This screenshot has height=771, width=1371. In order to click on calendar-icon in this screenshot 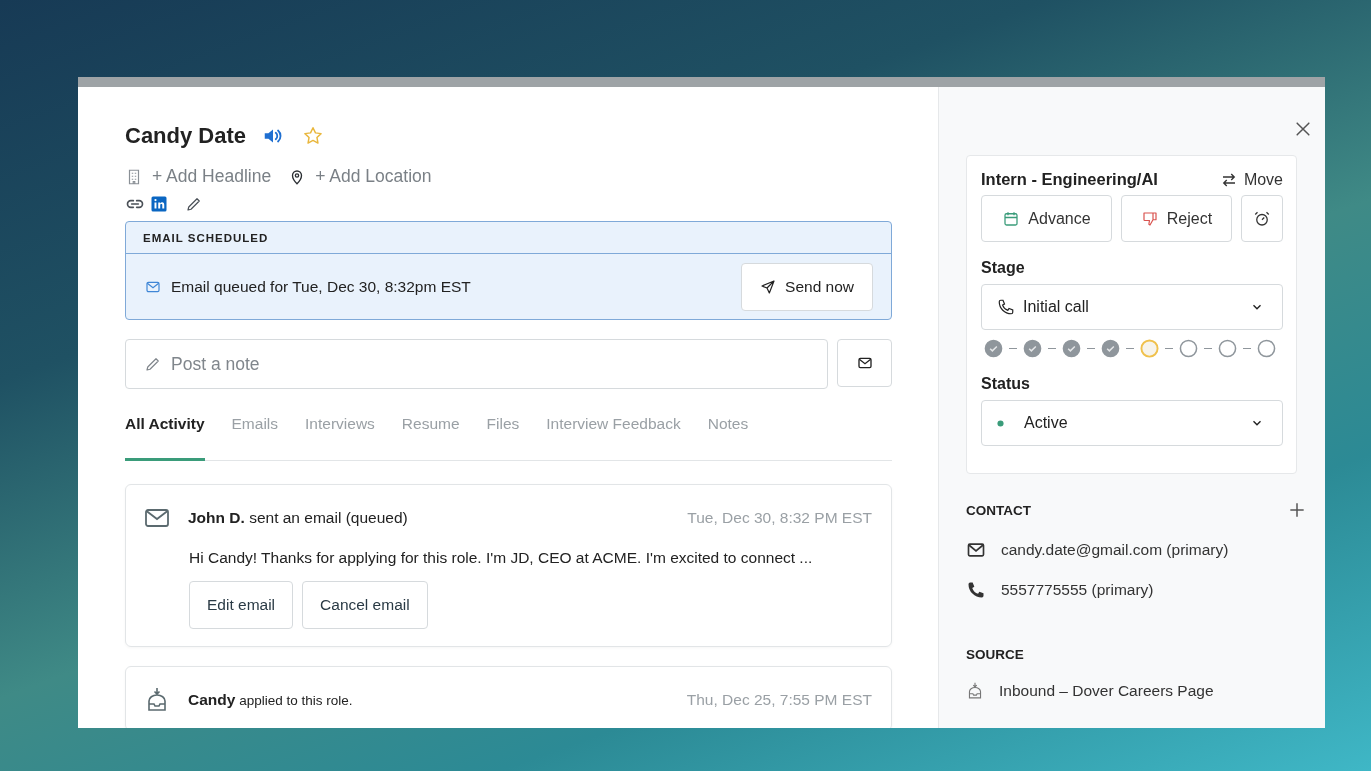, I will do `click(1011, 218)`.